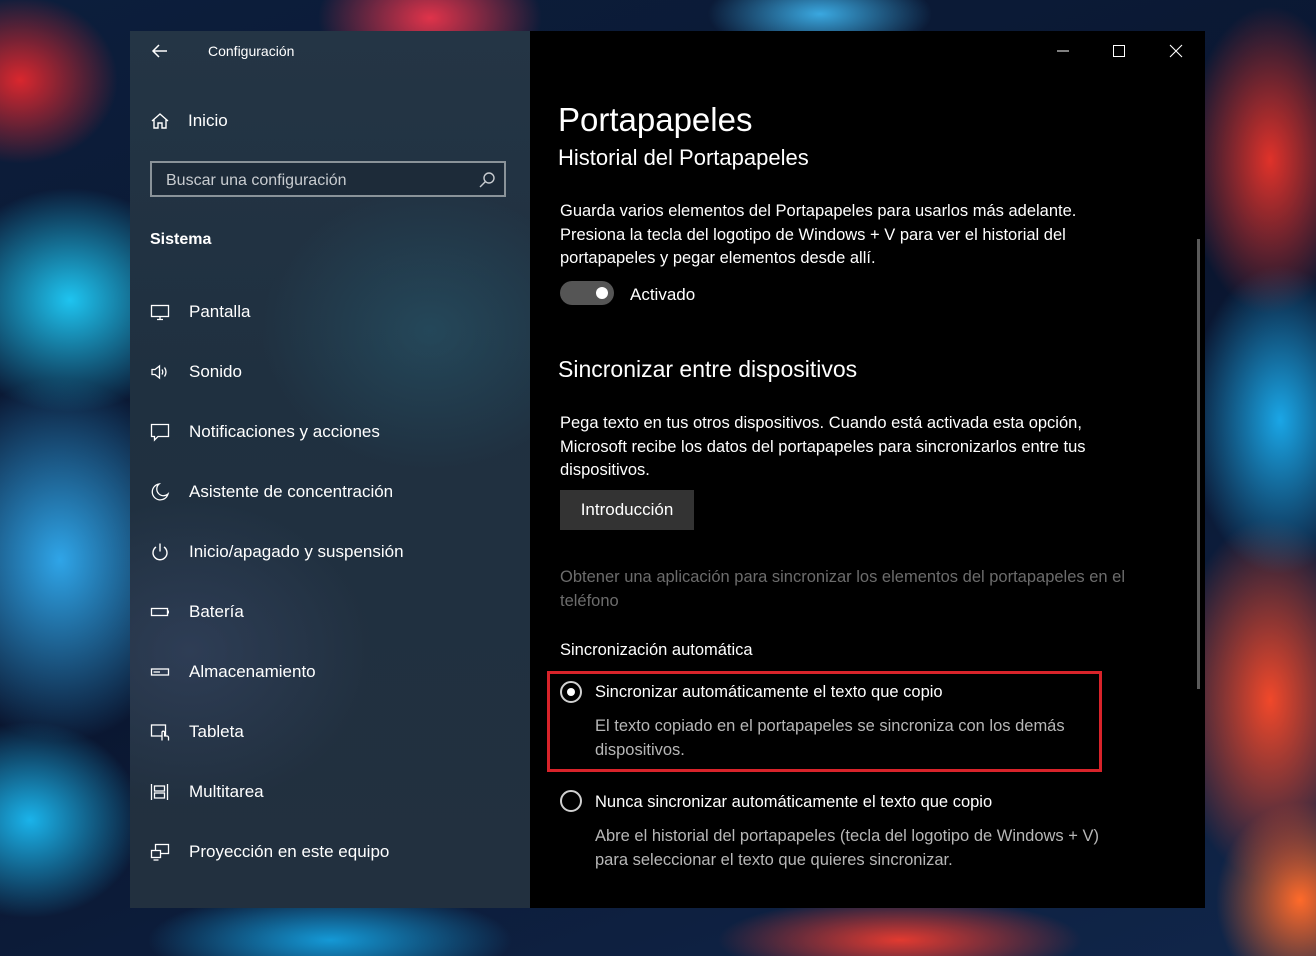 This screenshot has height=956, width=1316. I want to click on sidebar-item-label: Pantalla, so click(220, 311).